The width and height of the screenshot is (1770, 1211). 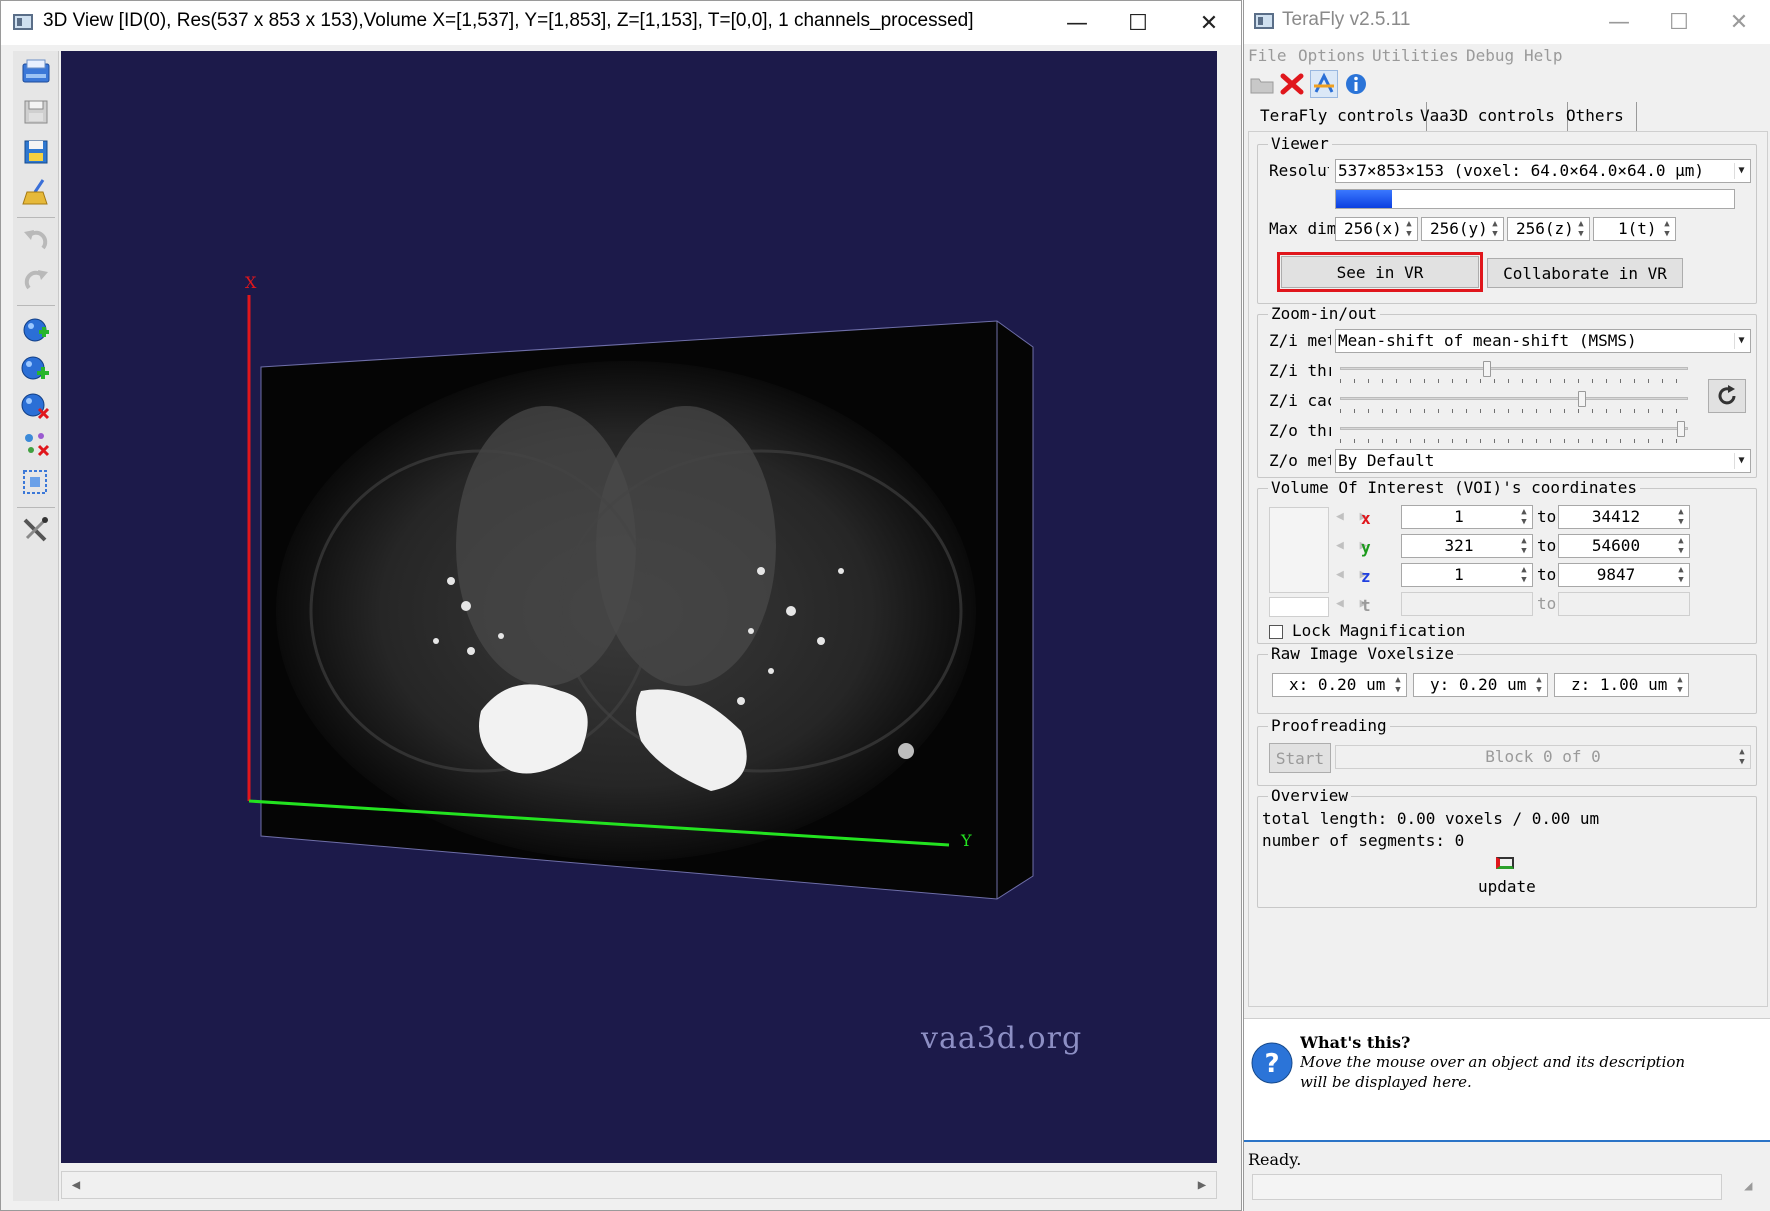 I want to click on voi-z-from-spinbox: 1 ▲ ▼, so click(x=1467, y=575).